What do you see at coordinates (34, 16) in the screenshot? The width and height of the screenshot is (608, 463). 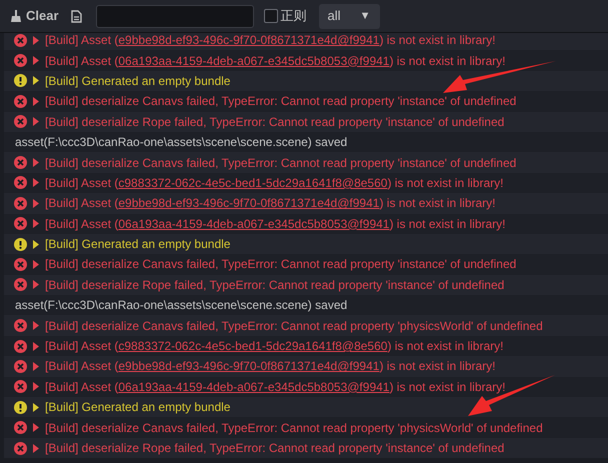 I see `clear-button: Clear` at bounding box center [34, 16].